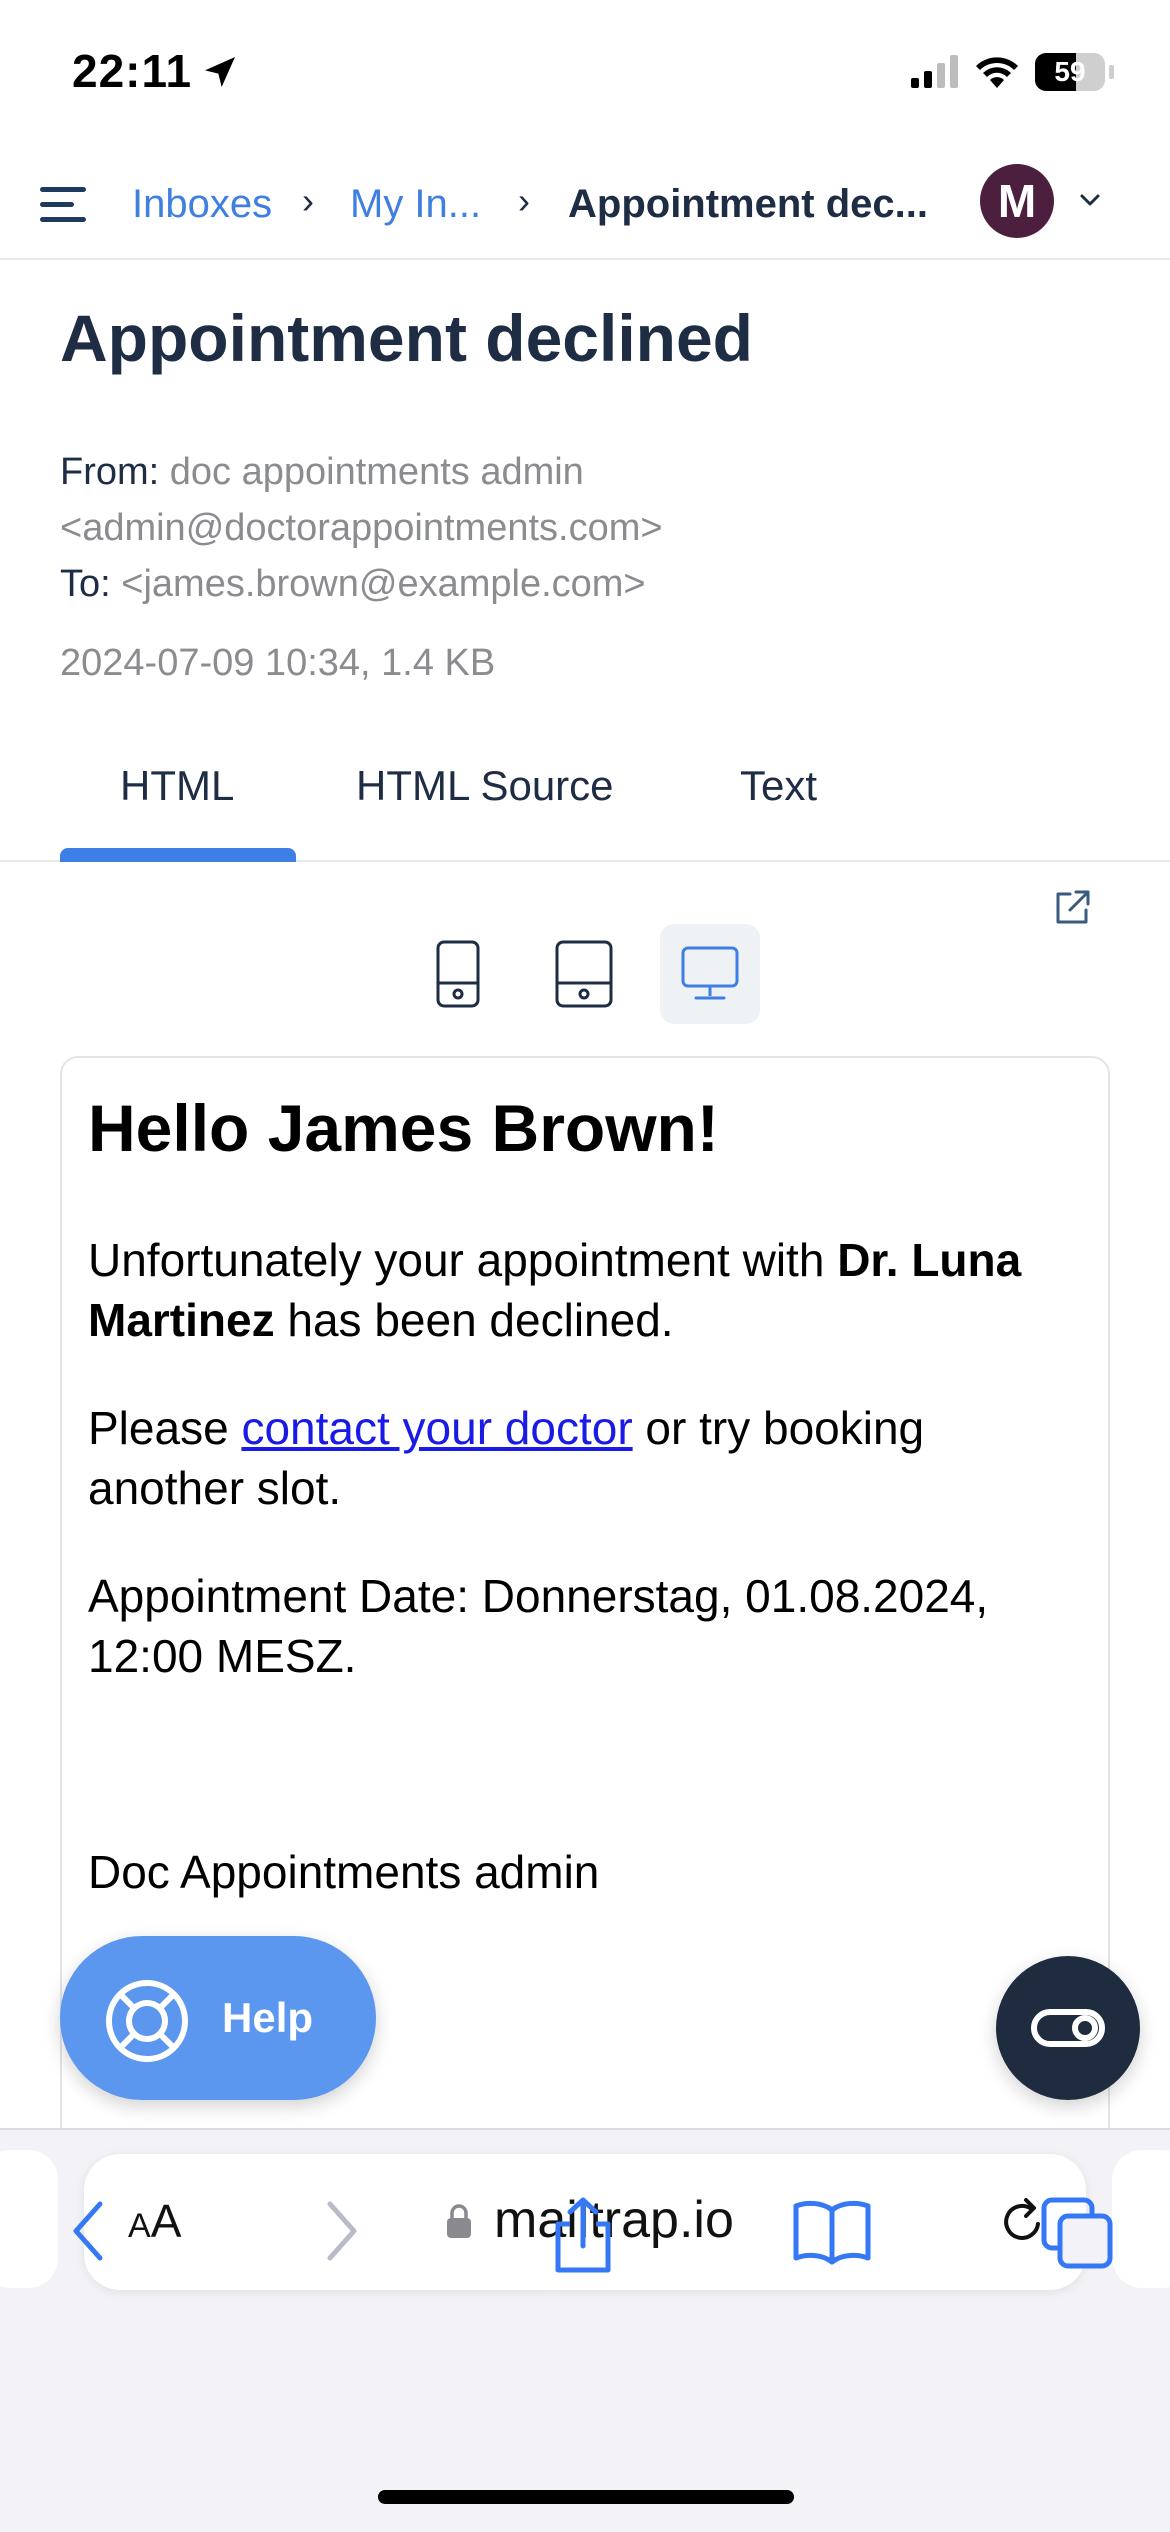 This screenshot has height=2532, width=1170. I want to click on from-email: <admin@doctorappointments.com>, so click(361, 528).